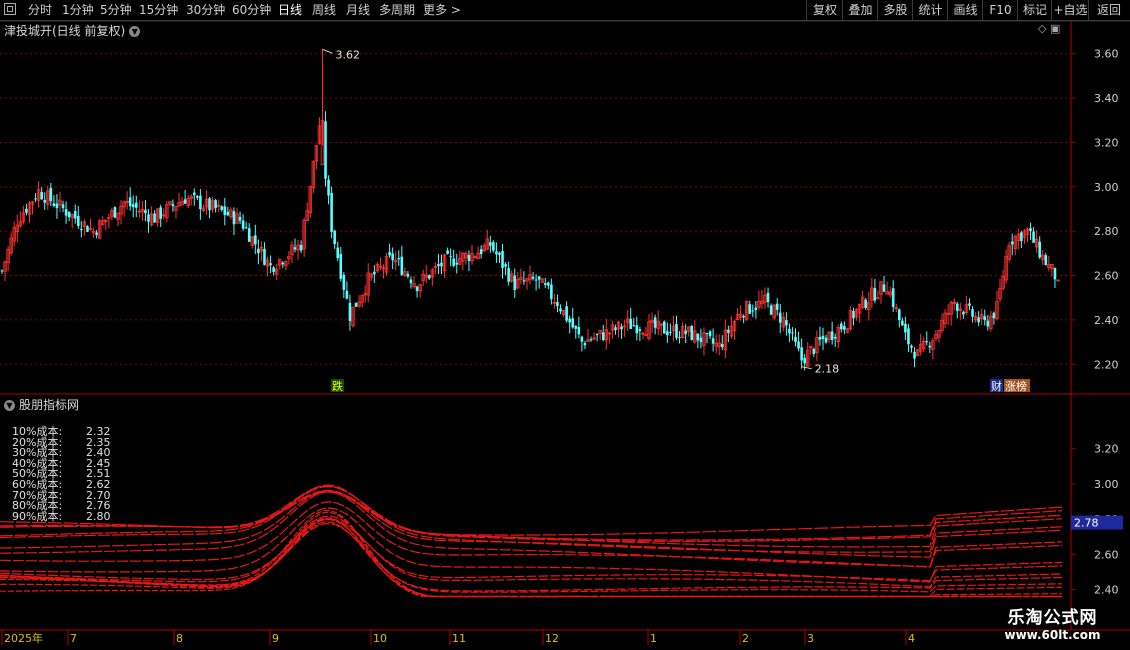 Image resolution: width=1130 pixels, height=650 pixels. What do you see at coordinates (275, 638) in the screenshot?
I see `x-tick-label: 9` at bounding box center [275, 638].